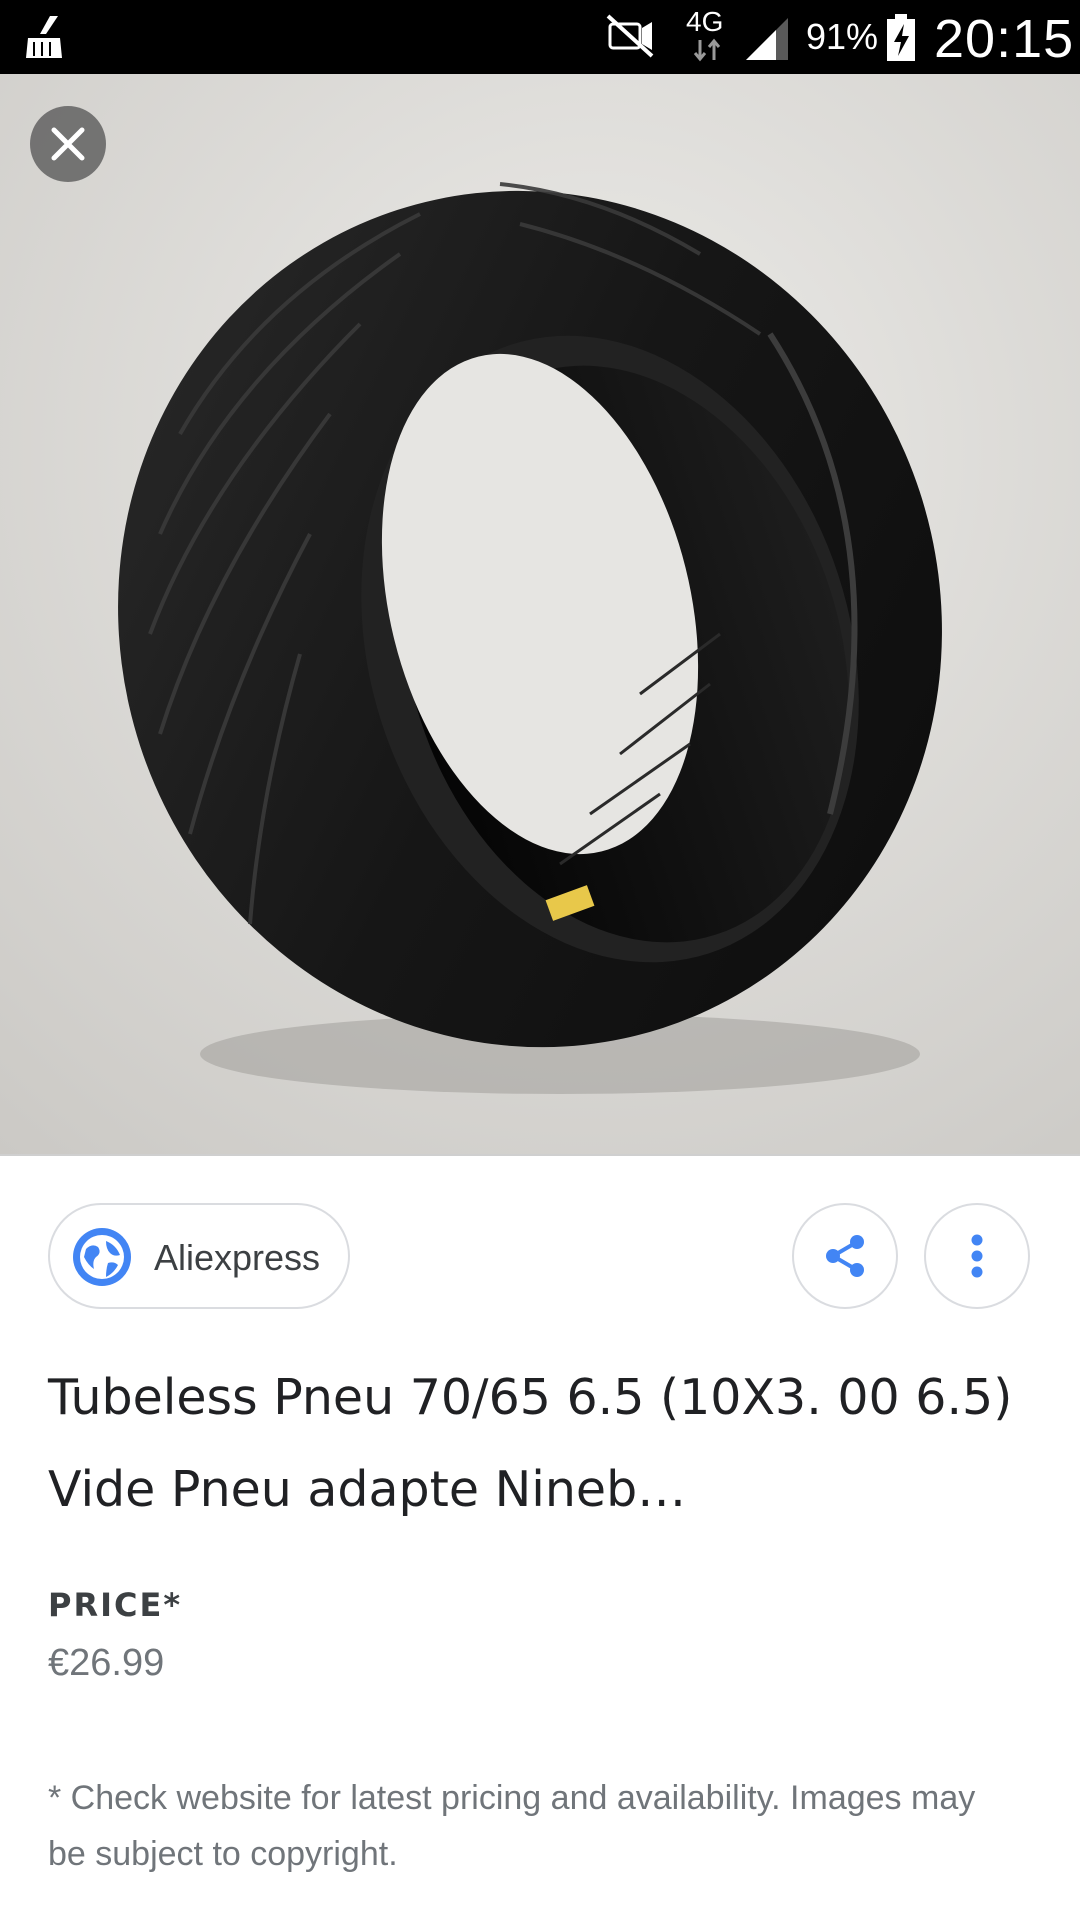 The width and height of the screenshot is (1080, 1920). I want to click on share-button, so click(845, 1256).